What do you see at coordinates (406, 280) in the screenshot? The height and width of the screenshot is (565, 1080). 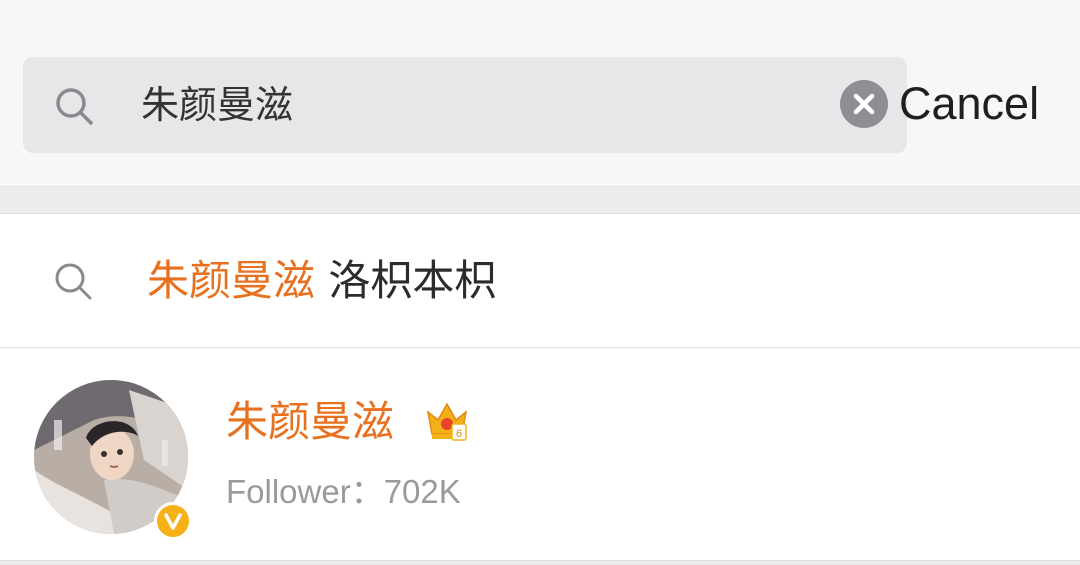 I see `suggestion-rest: 洛枳本枳` at bounding box center [406, 280].